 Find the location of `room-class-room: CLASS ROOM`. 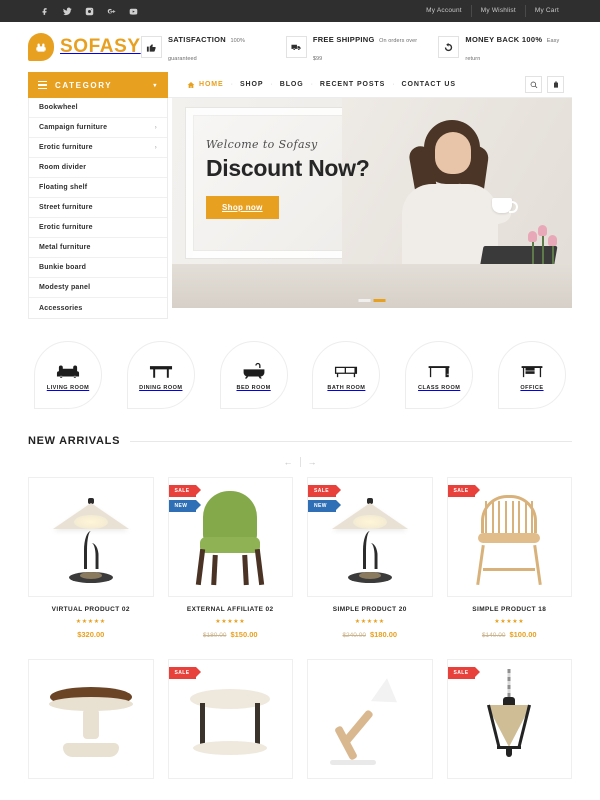

room-class-room: CLASS ROOM is located at coordinates (439, 375).